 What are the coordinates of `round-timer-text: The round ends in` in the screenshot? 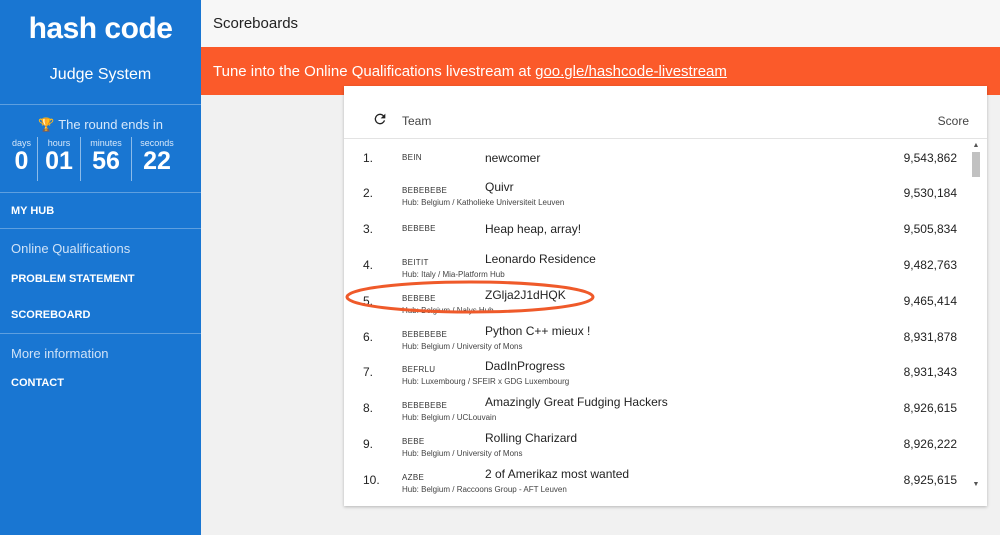 It's located at (110, 124).